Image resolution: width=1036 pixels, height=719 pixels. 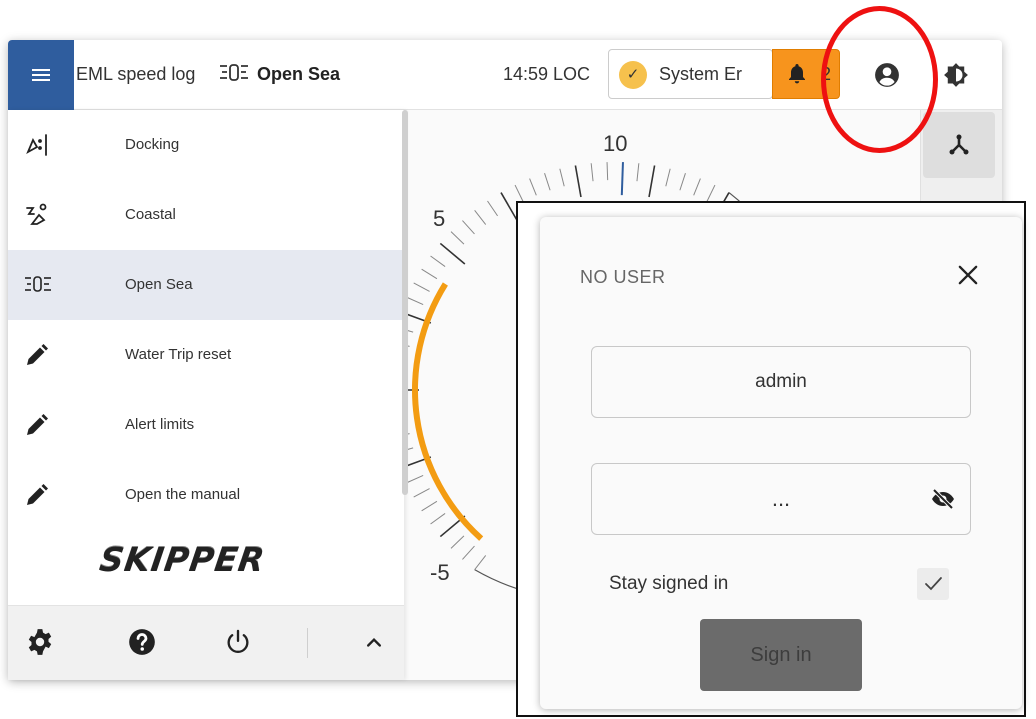 I want to click on menu-scrollbar, so click(x=405, y=302).